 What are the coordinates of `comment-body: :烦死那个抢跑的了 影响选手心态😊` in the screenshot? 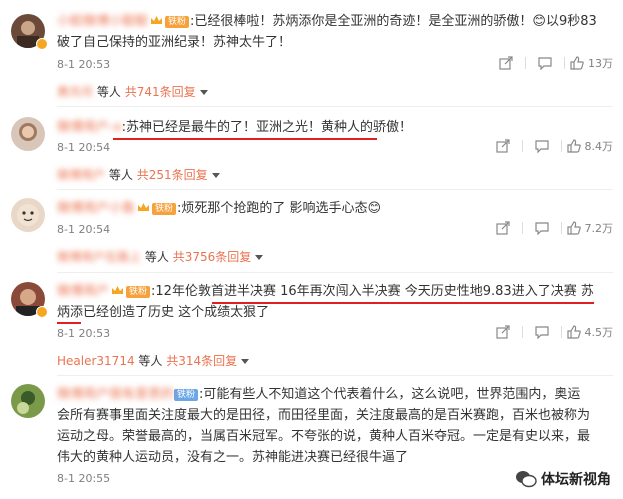 It's located at (279, 208).